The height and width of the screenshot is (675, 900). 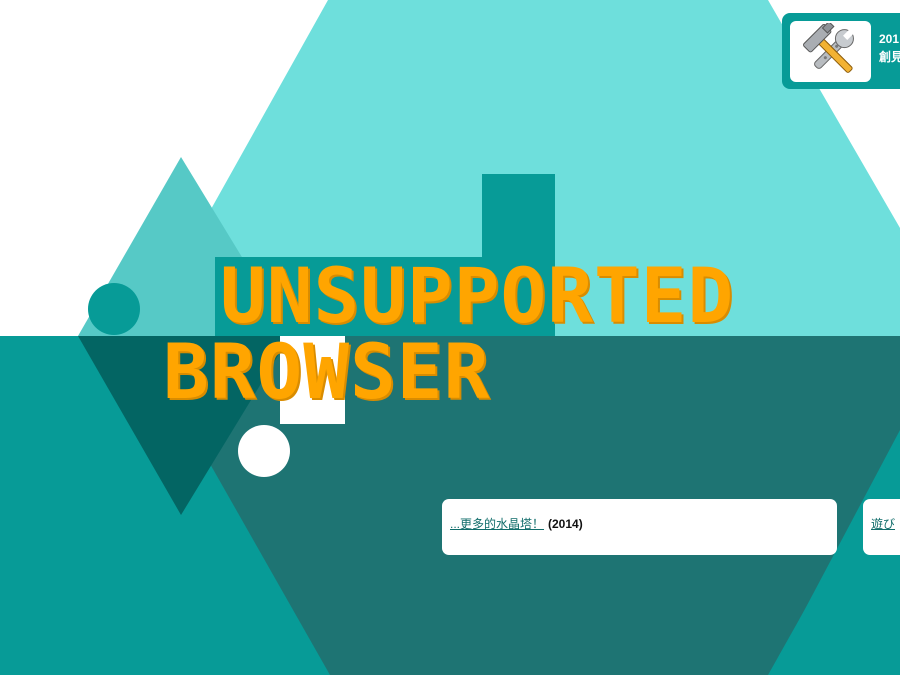 What do you see at coordinates (497, 524) in the screenshot?
I see `more-crystal-towers-link: ...更多的水晶塔！` at bounding box center [497, 524].